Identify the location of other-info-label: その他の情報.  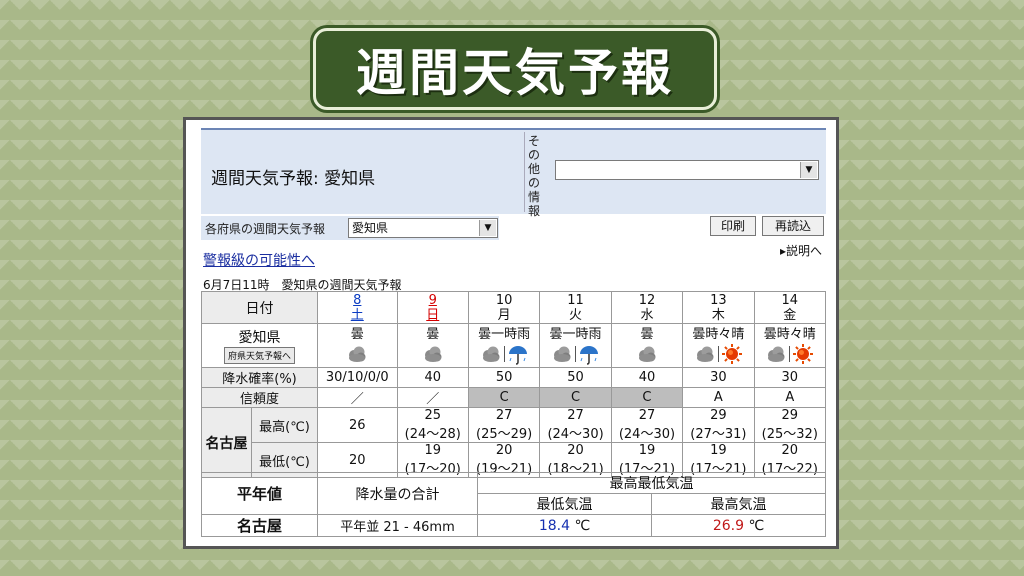
(534, 176).